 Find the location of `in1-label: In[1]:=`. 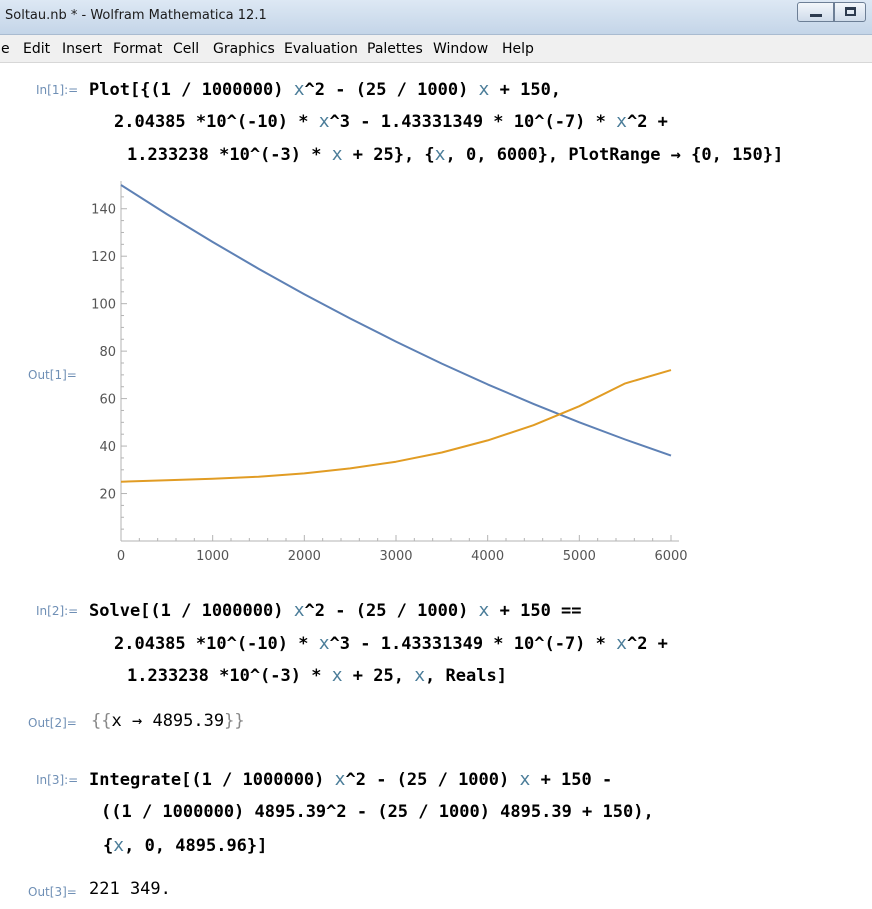

in1-label: In[1]:= is located at coordinates (57, 90).